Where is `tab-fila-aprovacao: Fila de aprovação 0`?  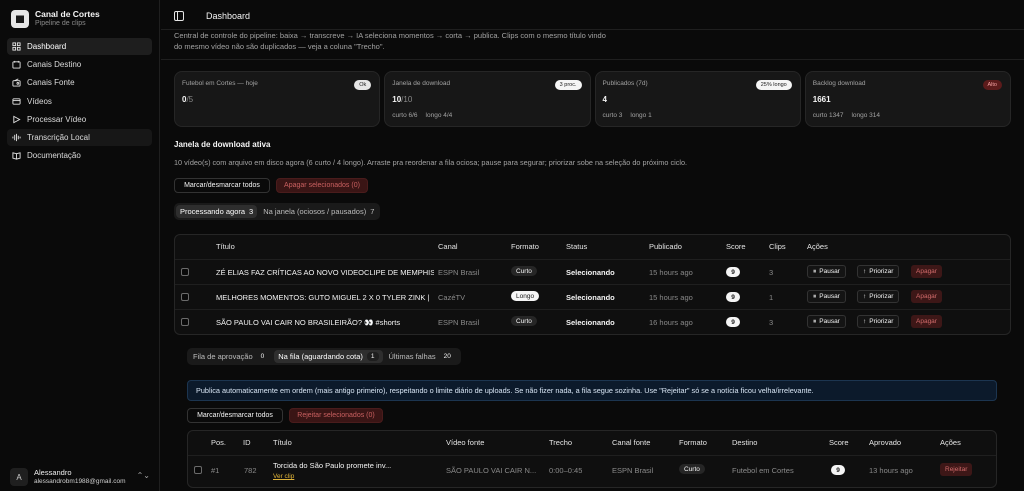
tab-fila-aprovacao: Fila de aprovação 0 is located at coordinates (230, 356).